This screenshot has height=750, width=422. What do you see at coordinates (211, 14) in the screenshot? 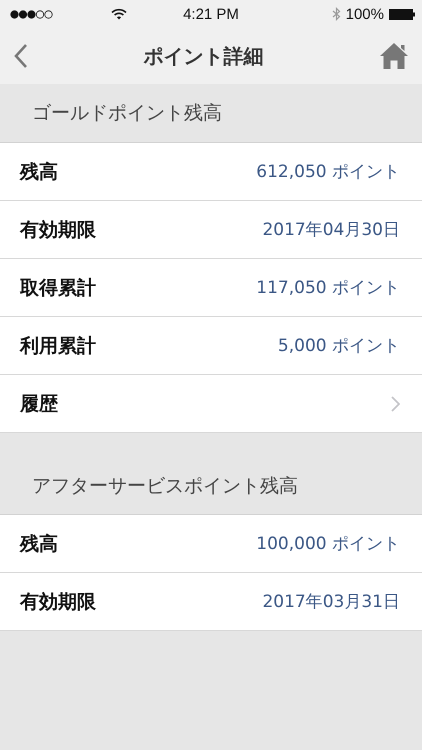
I see `status-time: 4:21 PM` at bounding box center [211, 14].